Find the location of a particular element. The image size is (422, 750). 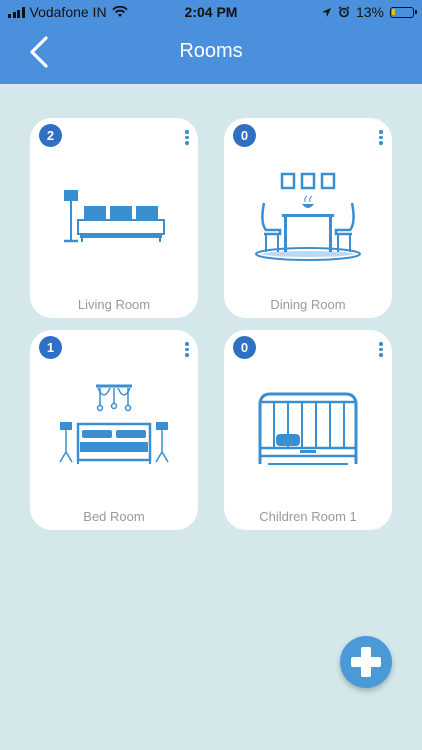

add-room-button is located at coordinates (366, 662).